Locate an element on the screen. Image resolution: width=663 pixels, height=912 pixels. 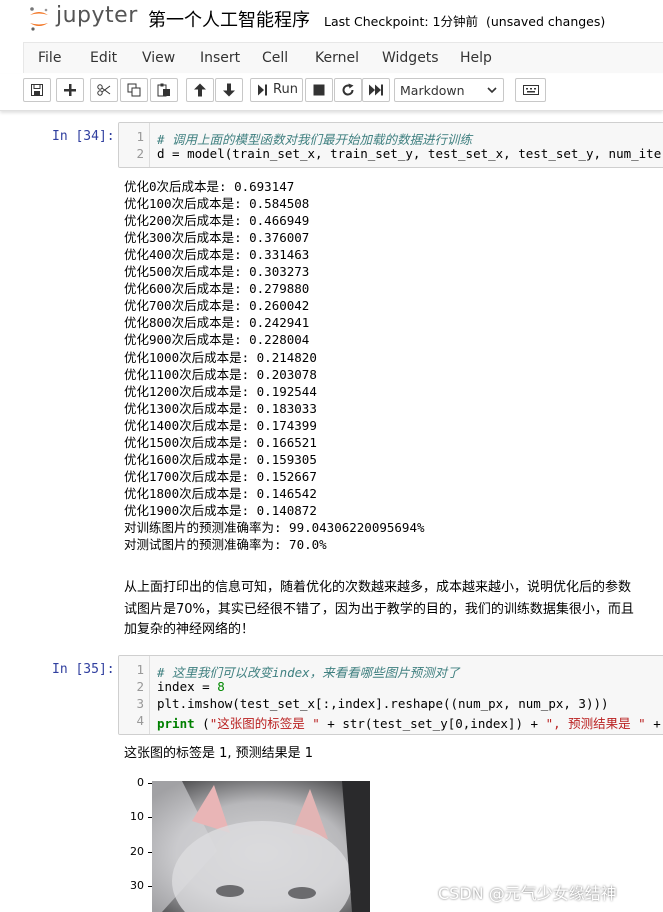
paste-icon is located at coordinates (163, 90).